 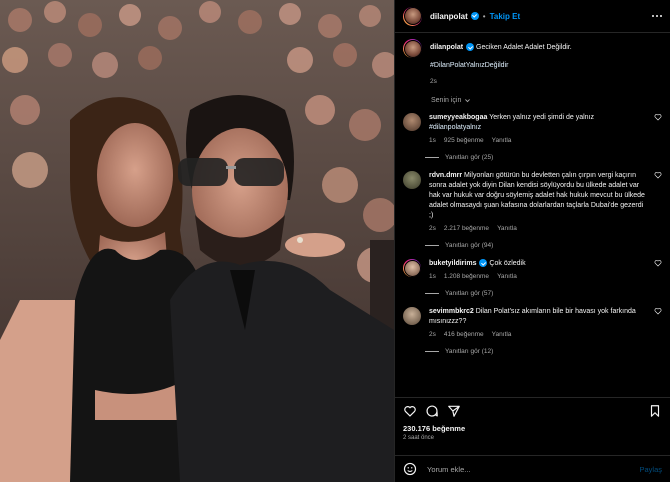 I want to click on post-header: dilanpolat • Takip Et, so click(x=532, y=16).